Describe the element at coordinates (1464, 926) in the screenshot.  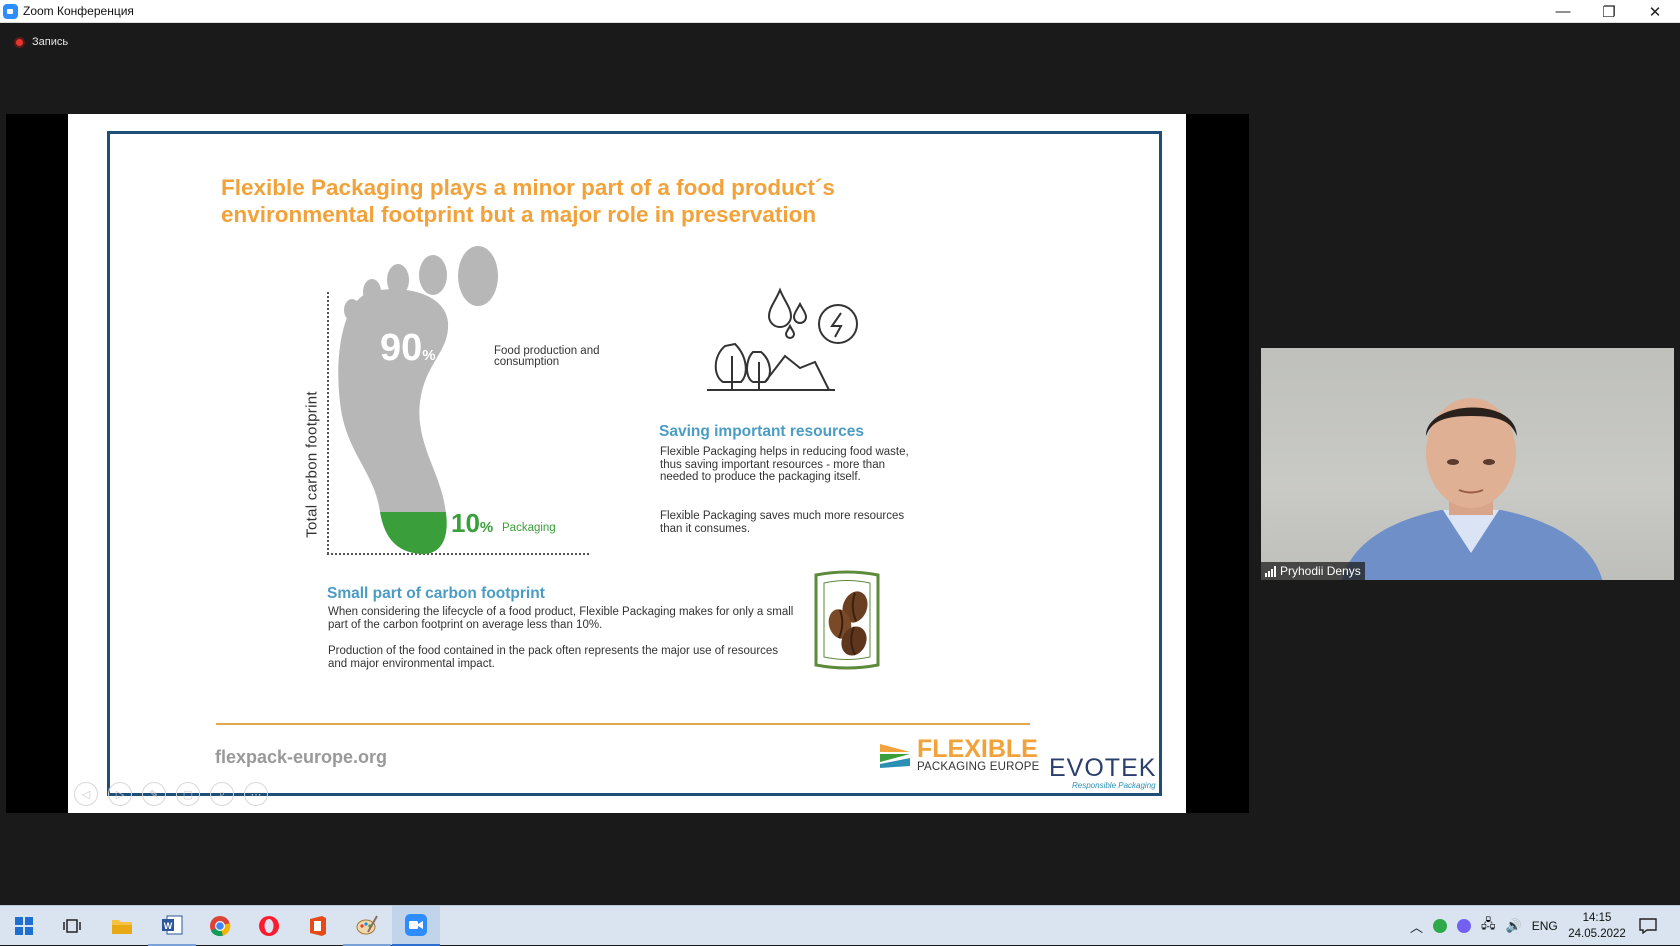
I see `viber-icon` at that location.